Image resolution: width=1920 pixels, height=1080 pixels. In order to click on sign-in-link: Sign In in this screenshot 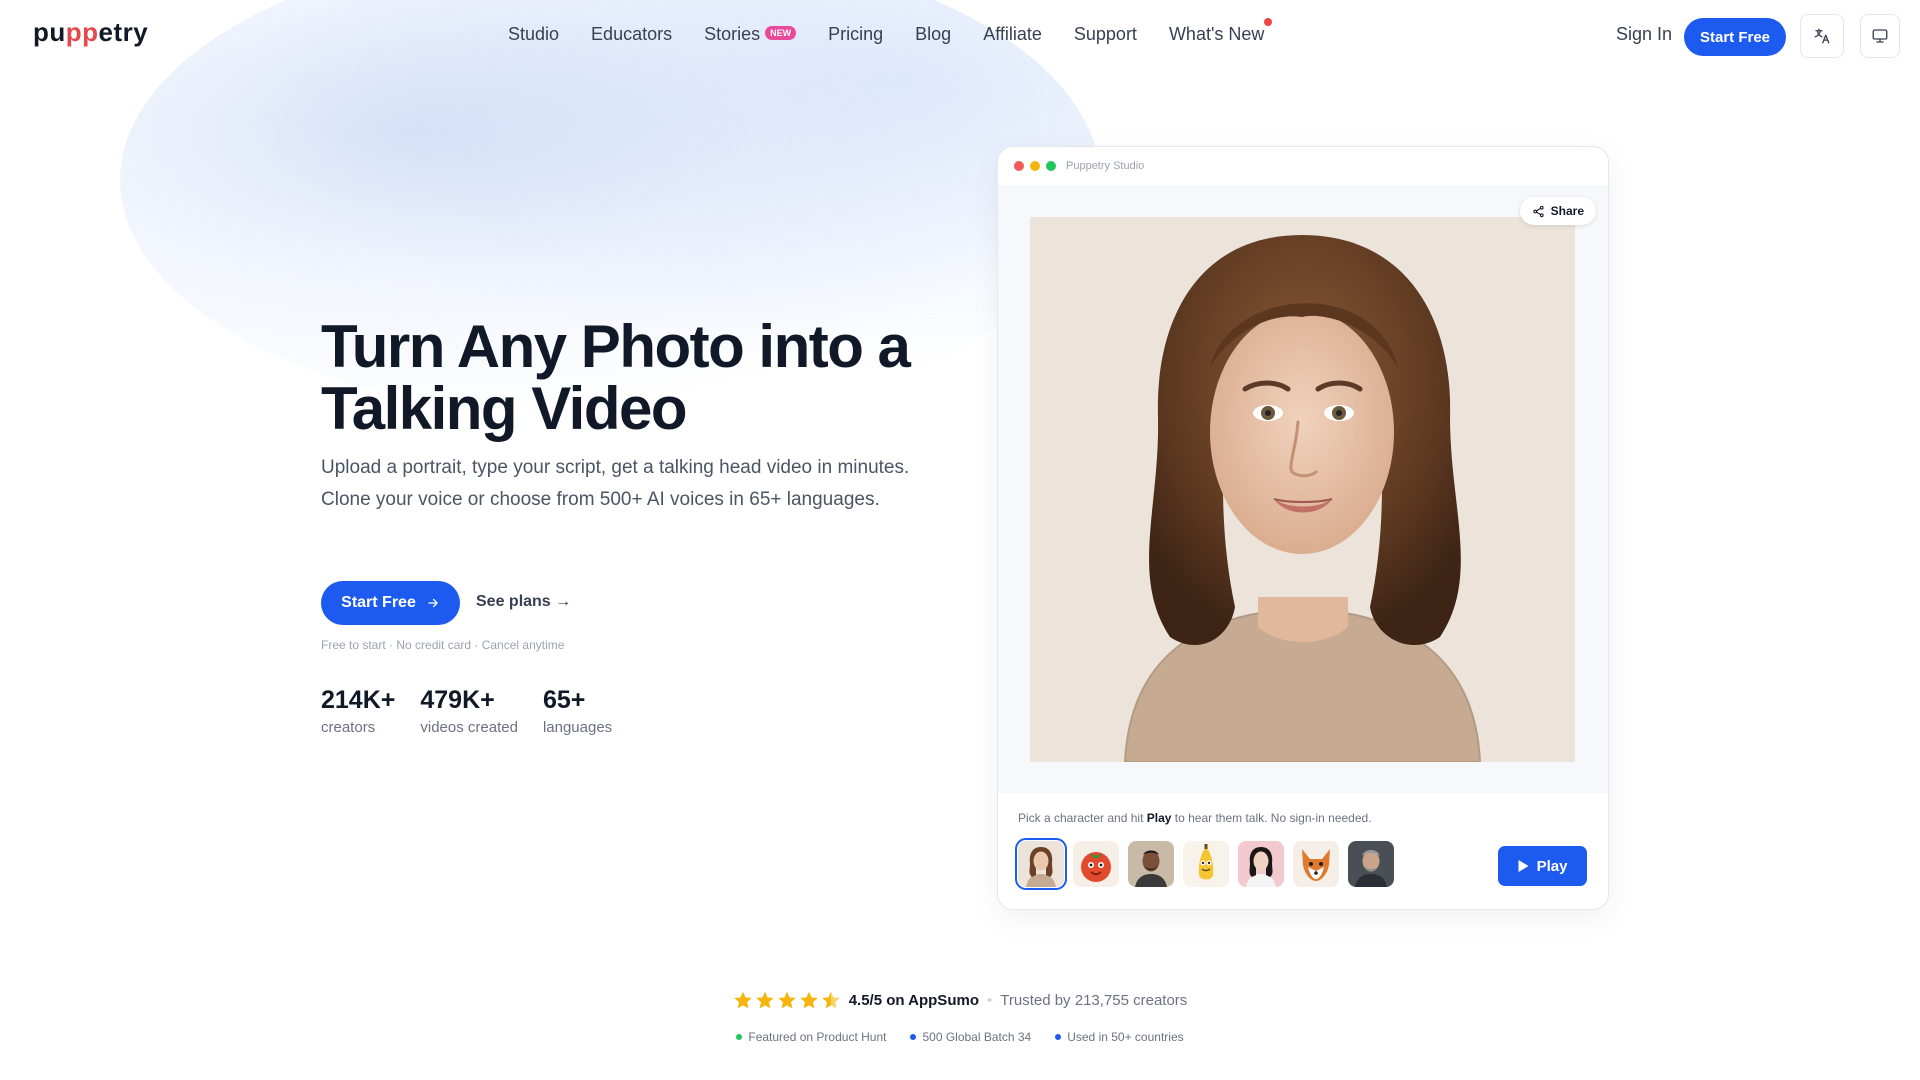, I will do `click(1644, 34)`.